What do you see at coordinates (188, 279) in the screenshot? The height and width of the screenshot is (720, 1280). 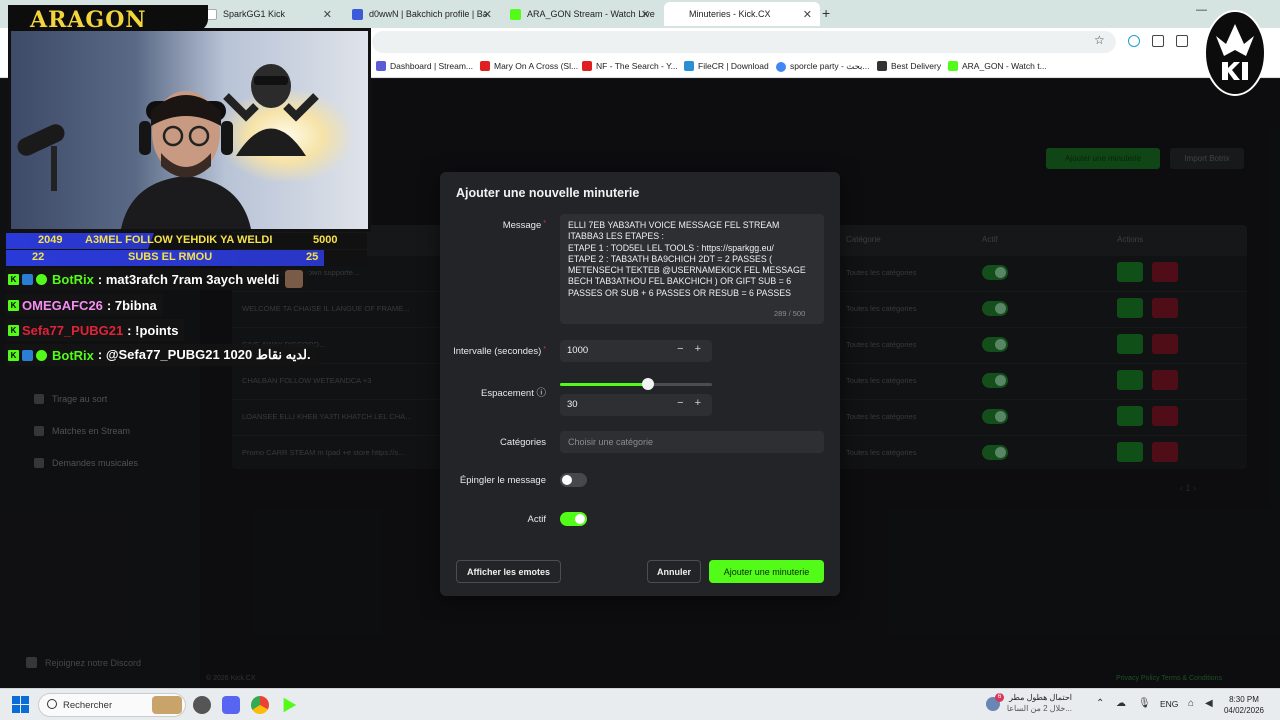 I see `chat-text: : mat3rafch 7ram 3aych weldi` at bounding box center [188, 279].